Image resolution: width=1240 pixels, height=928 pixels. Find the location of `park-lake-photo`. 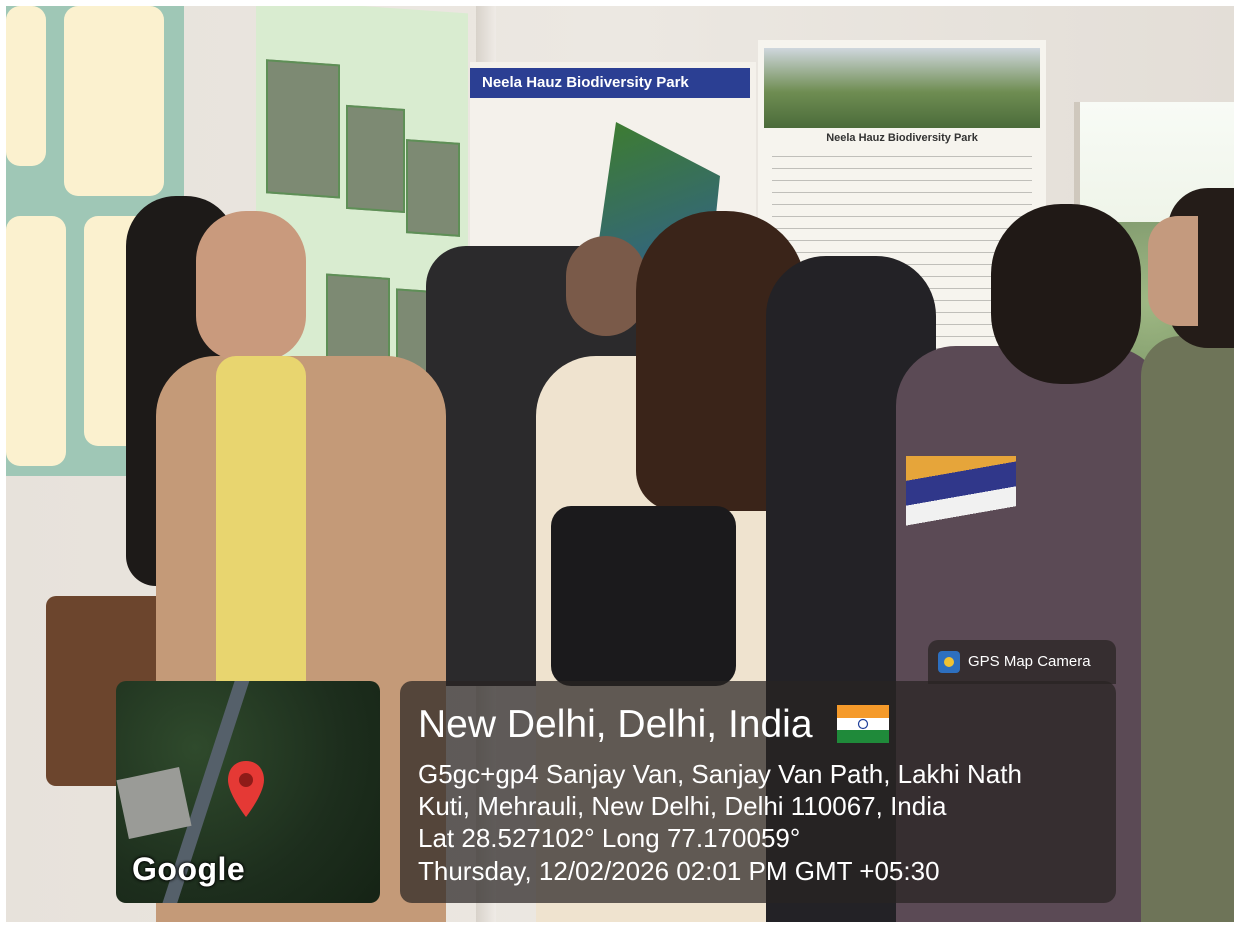

park-lake-photo is located at coordinates (902, 88).